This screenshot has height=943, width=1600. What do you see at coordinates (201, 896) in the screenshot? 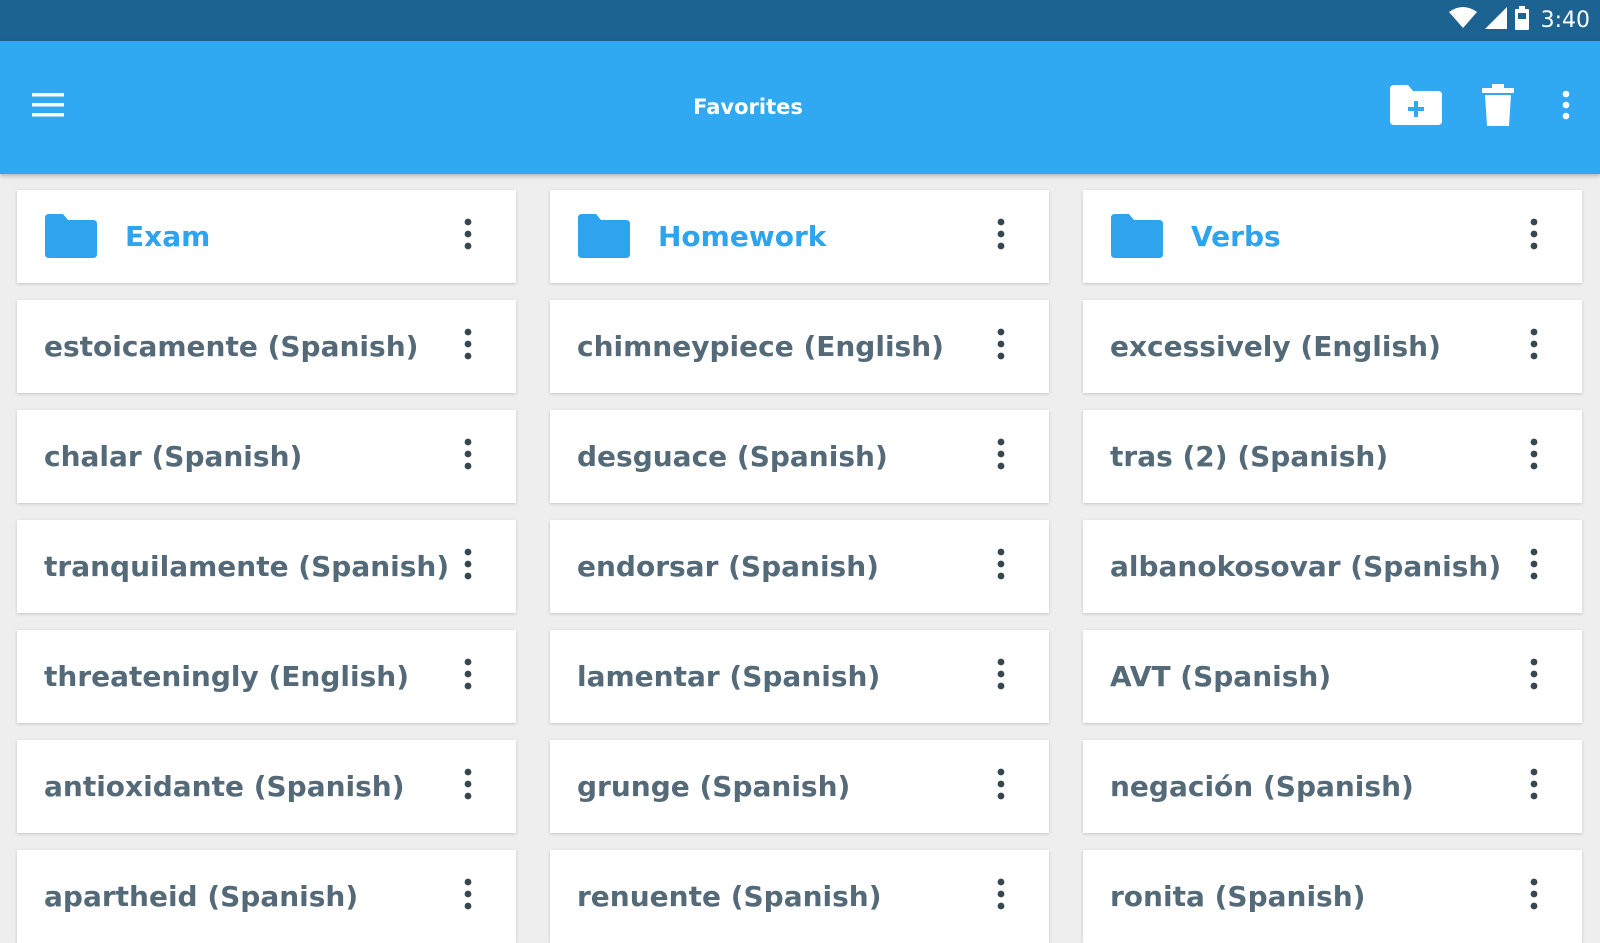
I see `favorite-word-label: apartheid (Spanish)` at bounding box center [201, 896].